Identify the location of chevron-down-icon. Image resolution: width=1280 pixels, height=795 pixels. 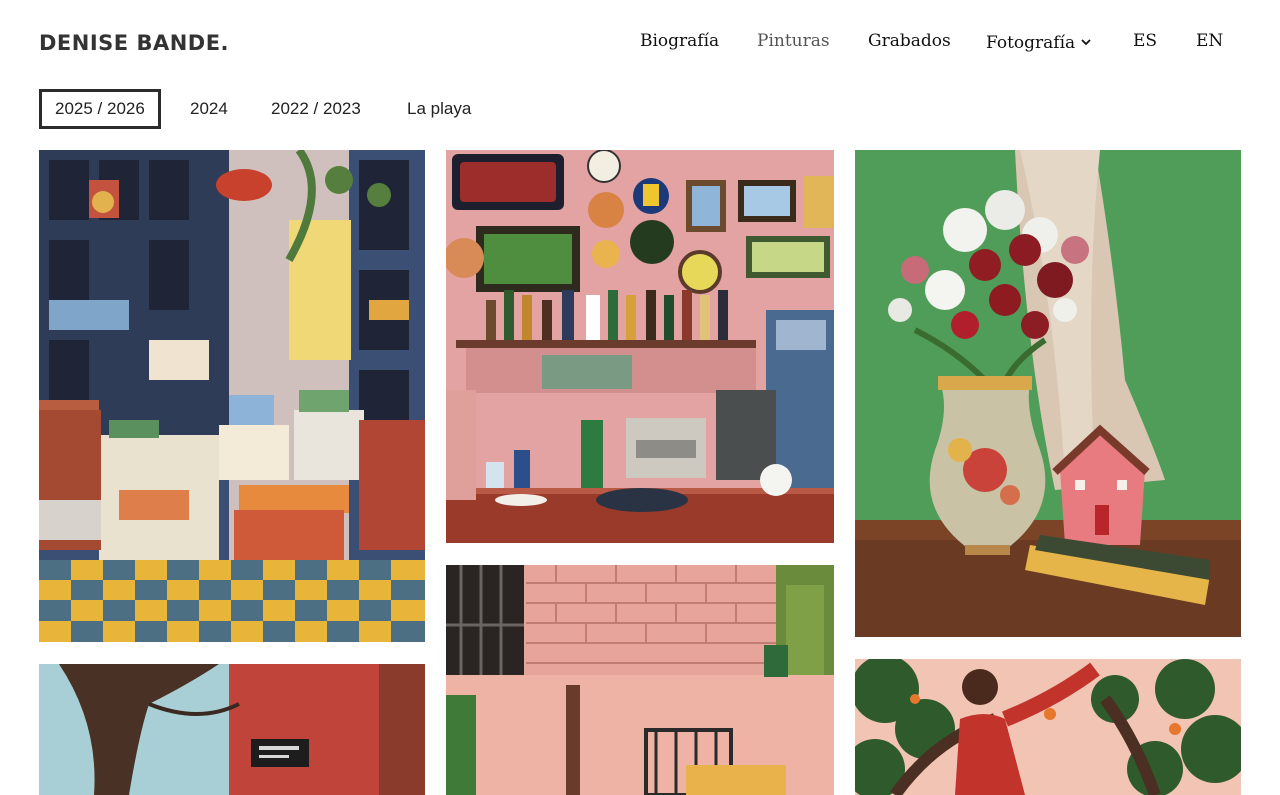
(1086, 41).